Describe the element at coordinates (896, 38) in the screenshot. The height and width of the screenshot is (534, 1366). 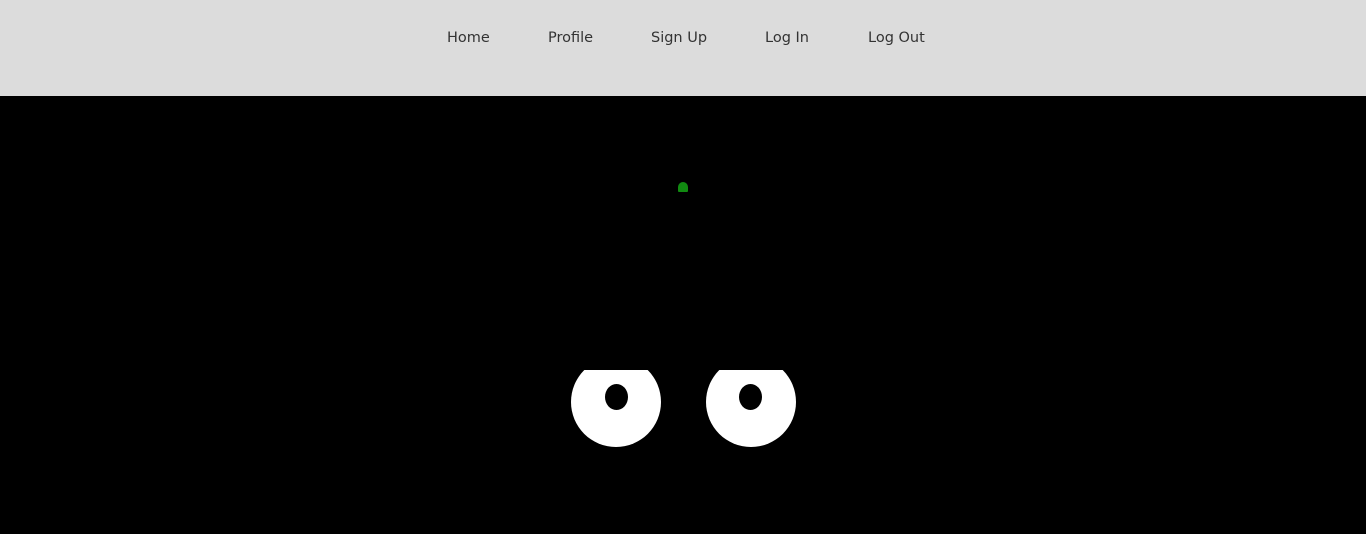
I see `nav-link-log-out: Log Out` at that location.